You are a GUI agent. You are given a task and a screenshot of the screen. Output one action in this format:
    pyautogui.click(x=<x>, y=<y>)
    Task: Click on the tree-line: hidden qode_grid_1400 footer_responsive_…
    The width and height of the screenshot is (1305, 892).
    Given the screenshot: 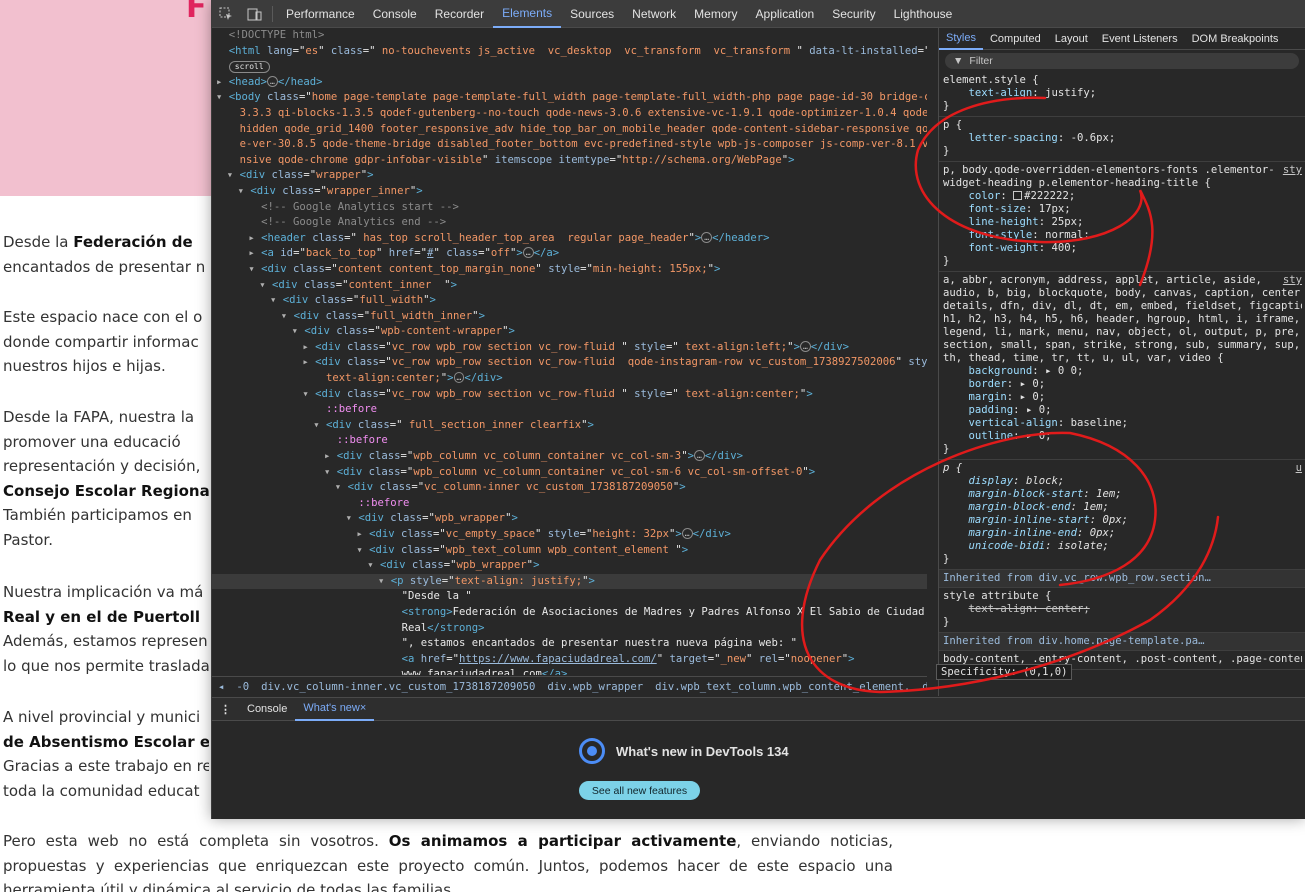 What is the action you would take?
    pyautogui.click(x=569, y=130)
    